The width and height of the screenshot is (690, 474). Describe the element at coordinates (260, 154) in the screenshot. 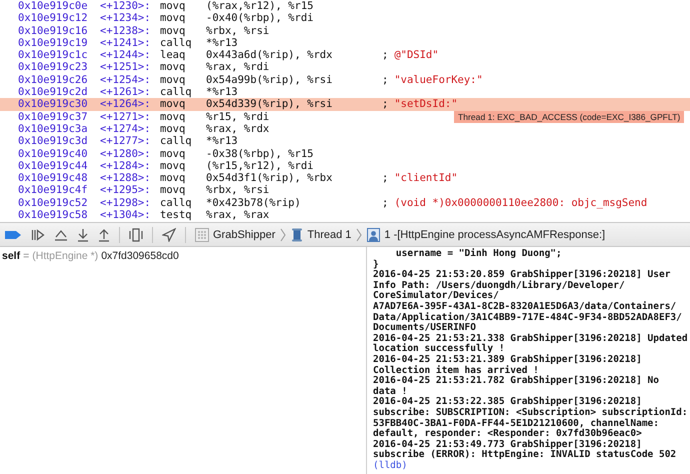

I see `instruction-operands: -0x38(%rbp), %r15` at that location.